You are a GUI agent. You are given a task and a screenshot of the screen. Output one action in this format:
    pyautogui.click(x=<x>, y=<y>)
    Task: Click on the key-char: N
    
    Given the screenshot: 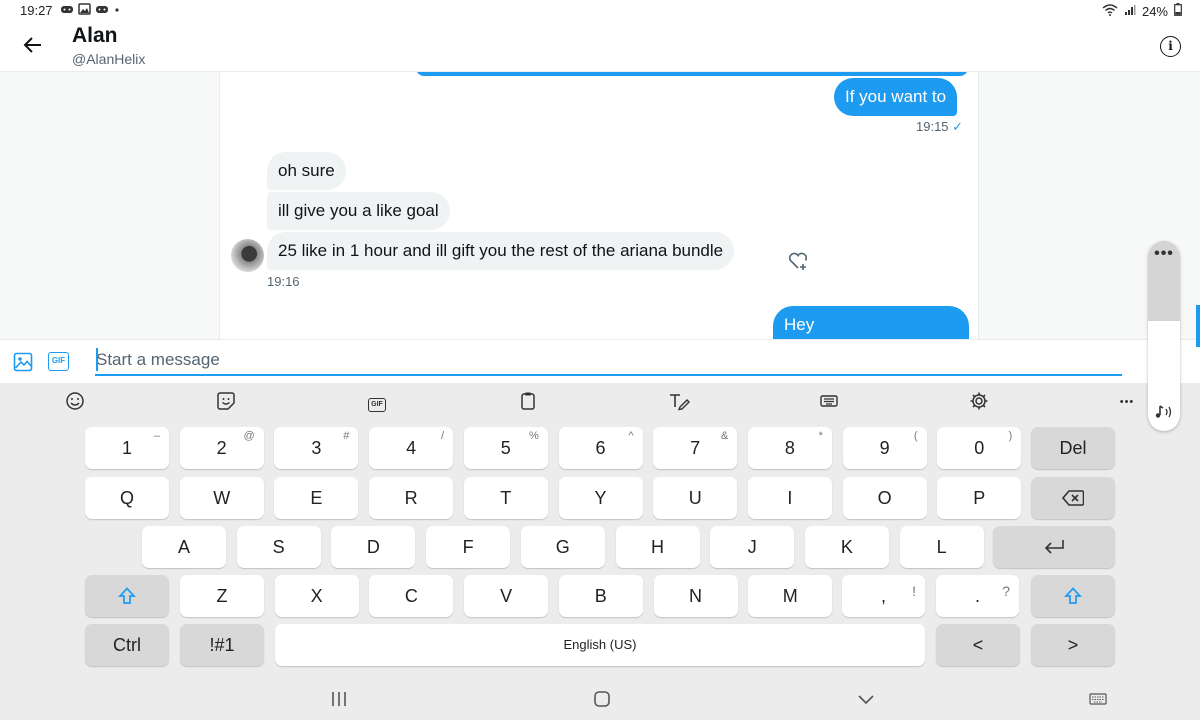 What is the action you would take?
    pyautogui.click(x=695, y=596)
    